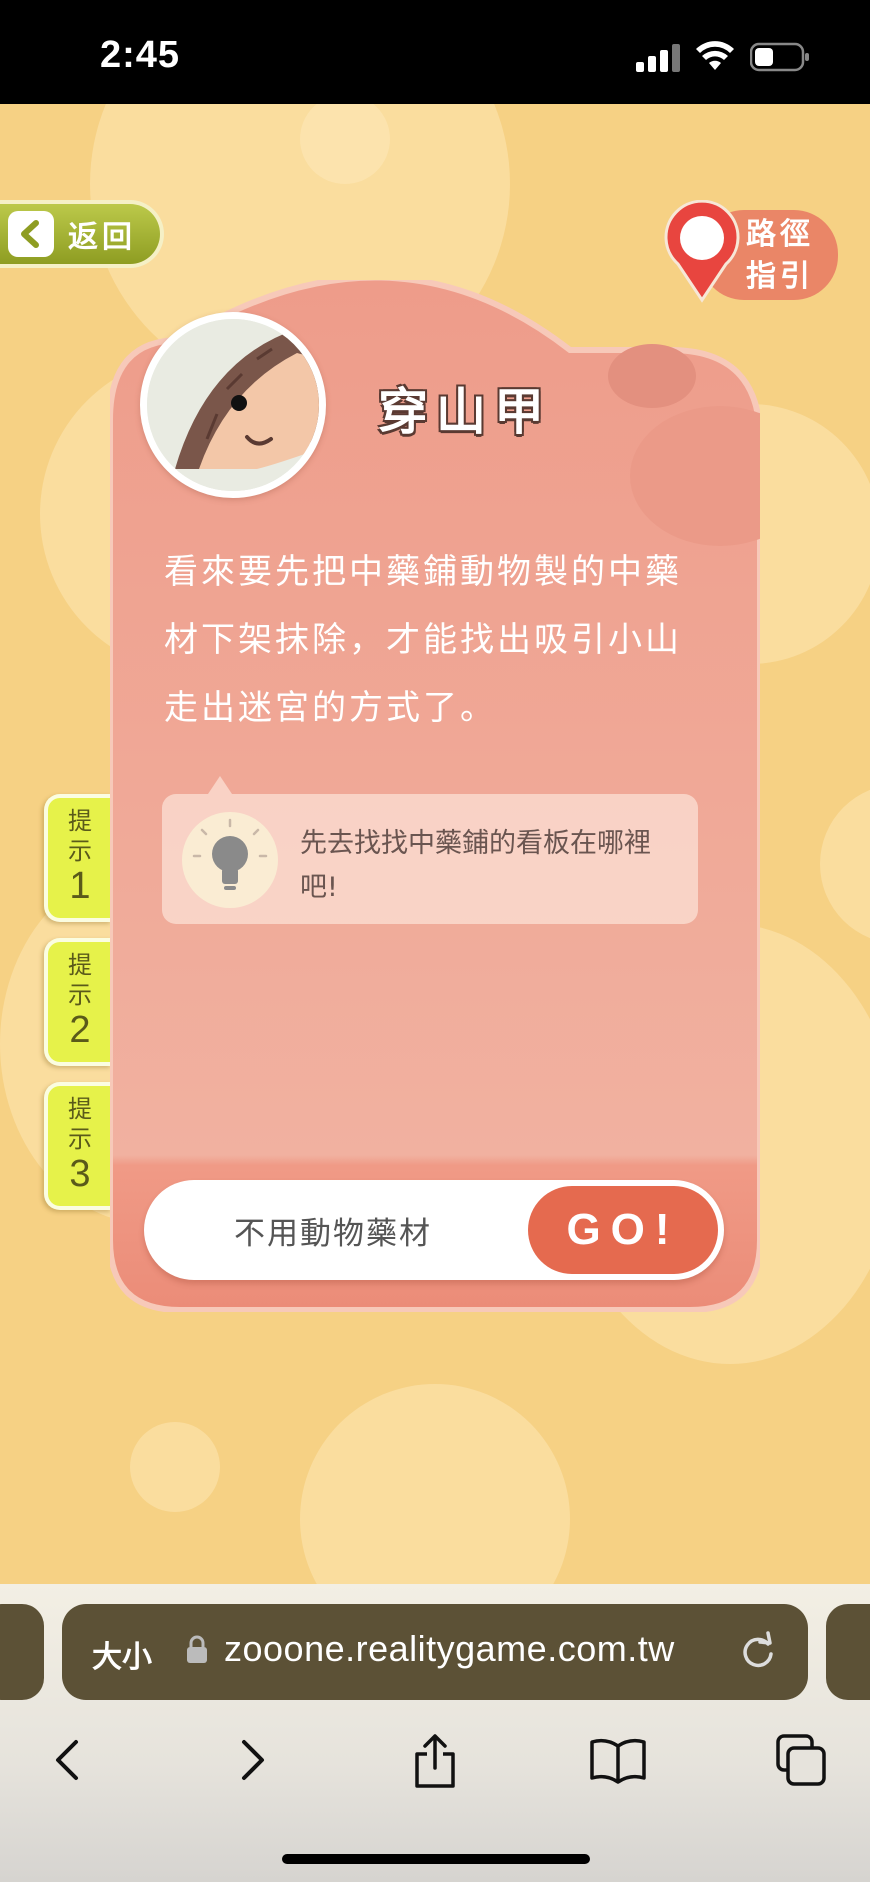 The width and height of the screenshot is (870, 1882). Describe the element at coordinates (435, 1760) in the screenshot. I see `share-icon` at that location.